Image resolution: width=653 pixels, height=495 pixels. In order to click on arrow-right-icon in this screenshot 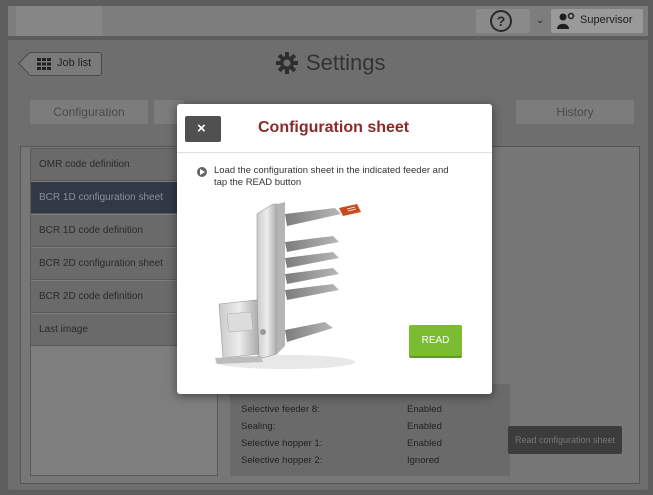, I will do `click(202, 172)`.